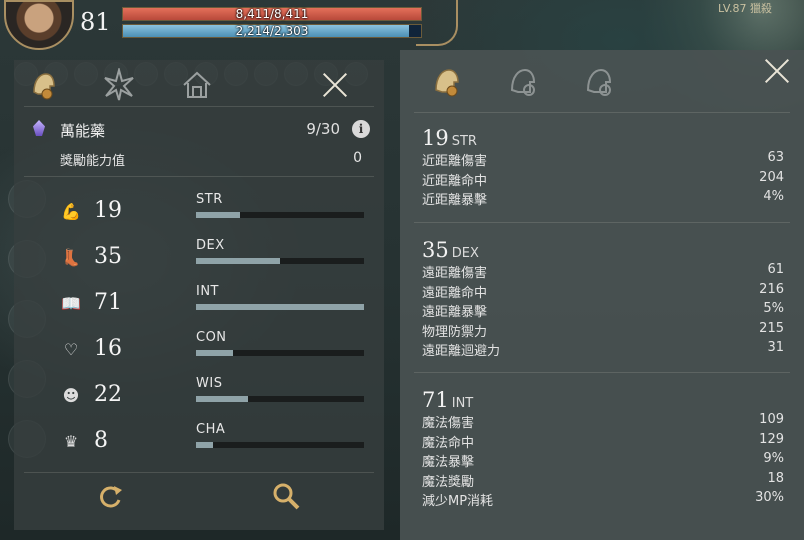 This screenshot has height=540, width=804. I want to click on mp-bar: 2,214/2,303, so click(272, 31).